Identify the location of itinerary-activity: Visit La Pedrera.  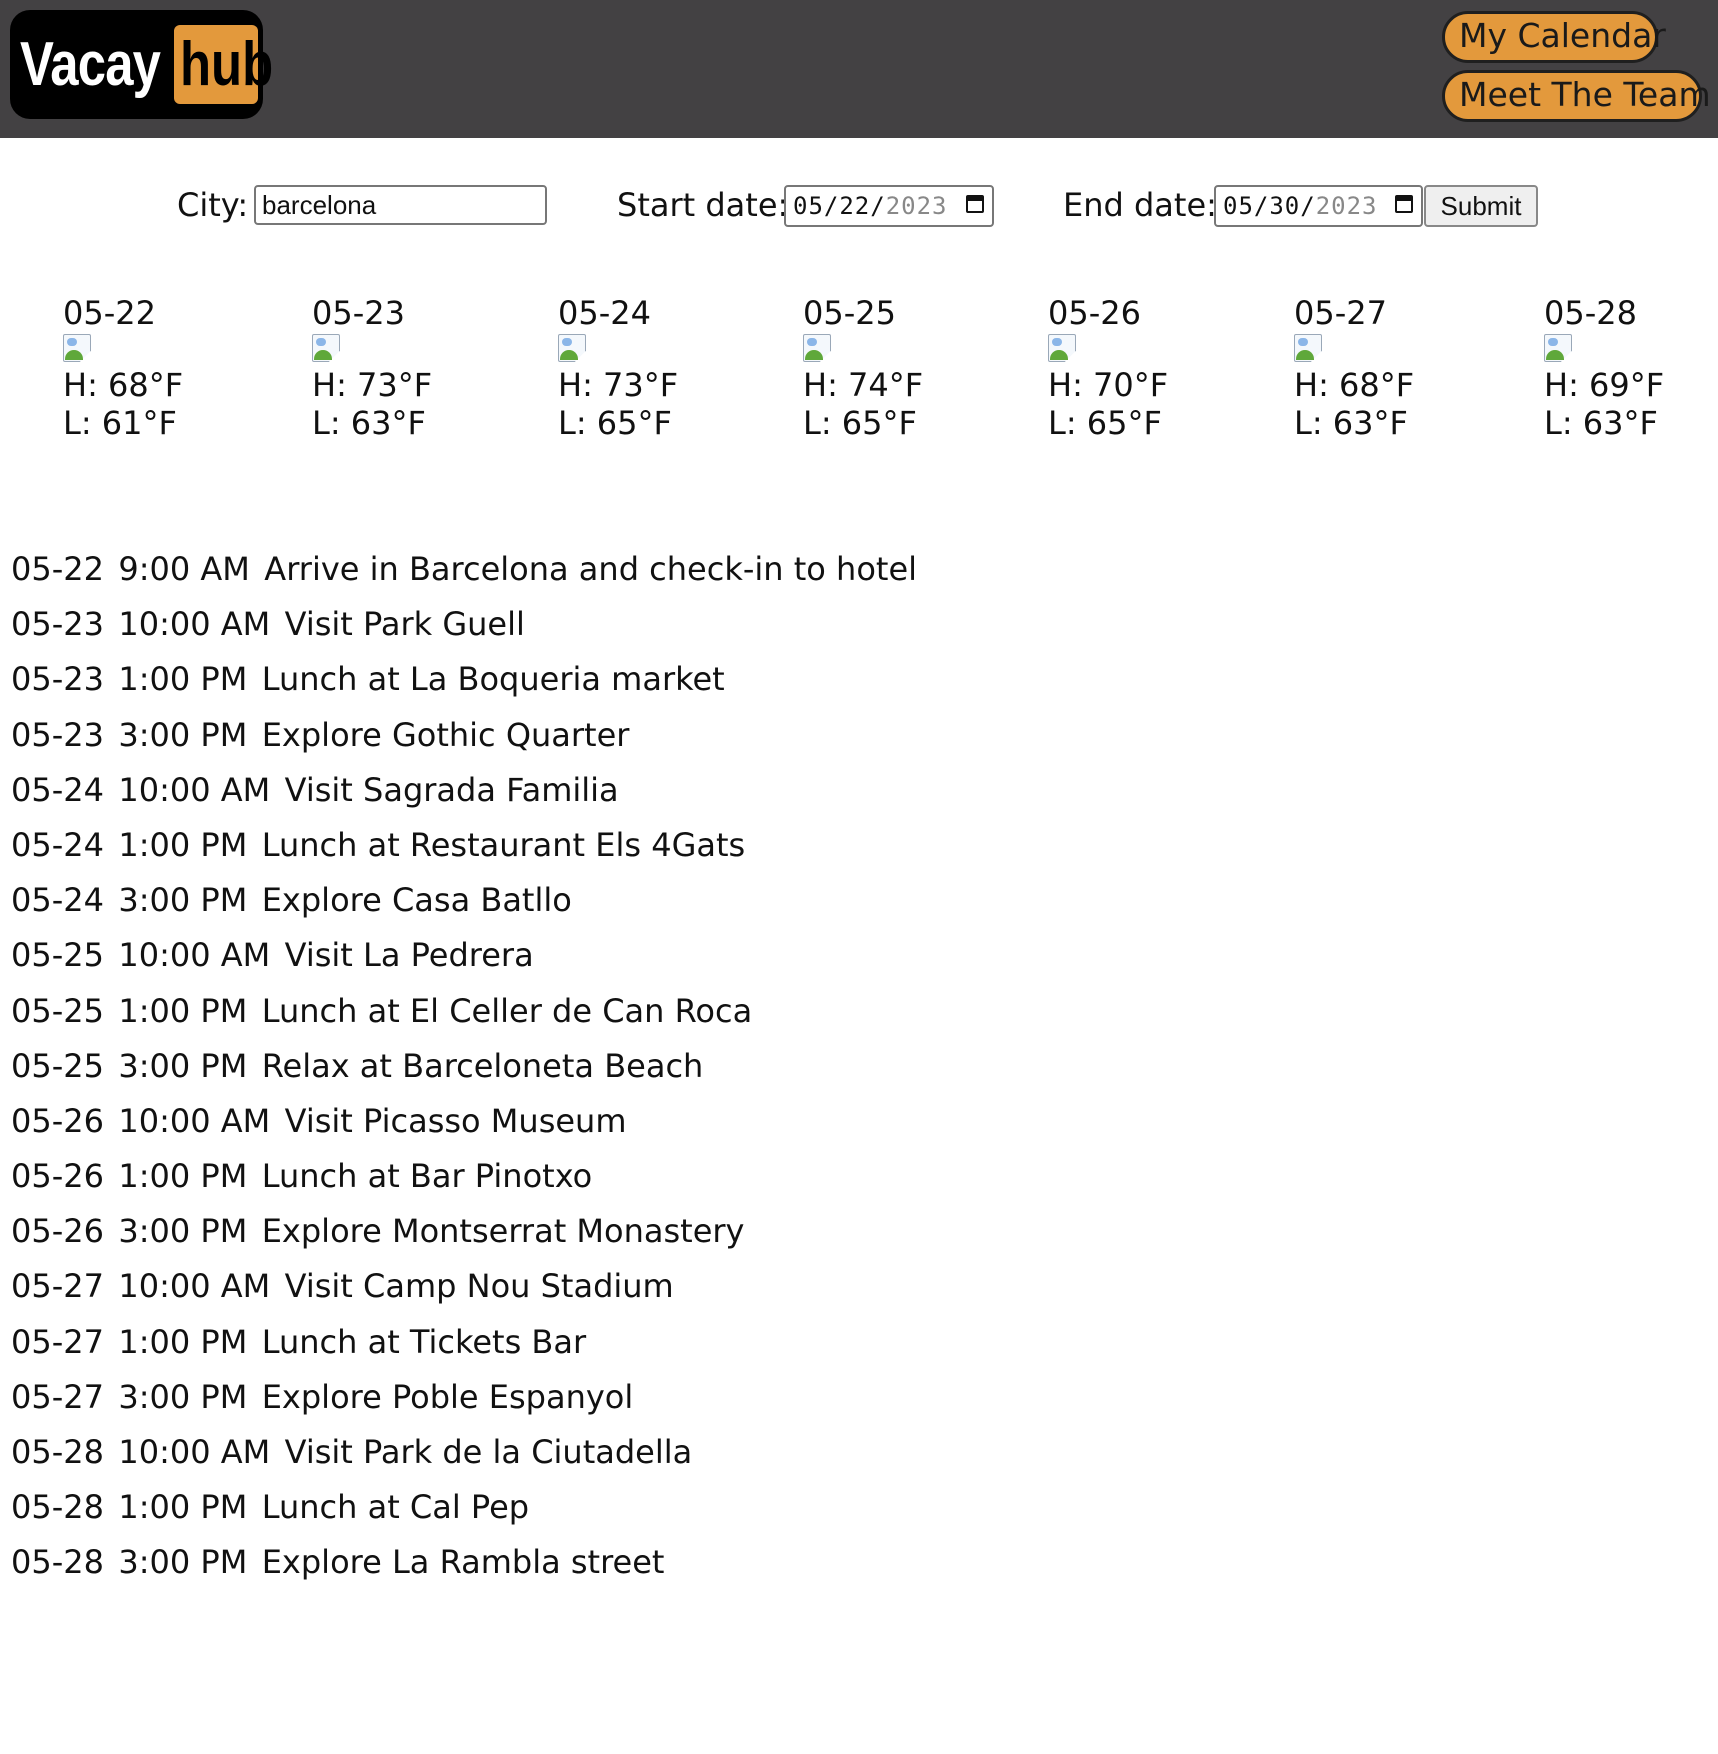
(409, 955).